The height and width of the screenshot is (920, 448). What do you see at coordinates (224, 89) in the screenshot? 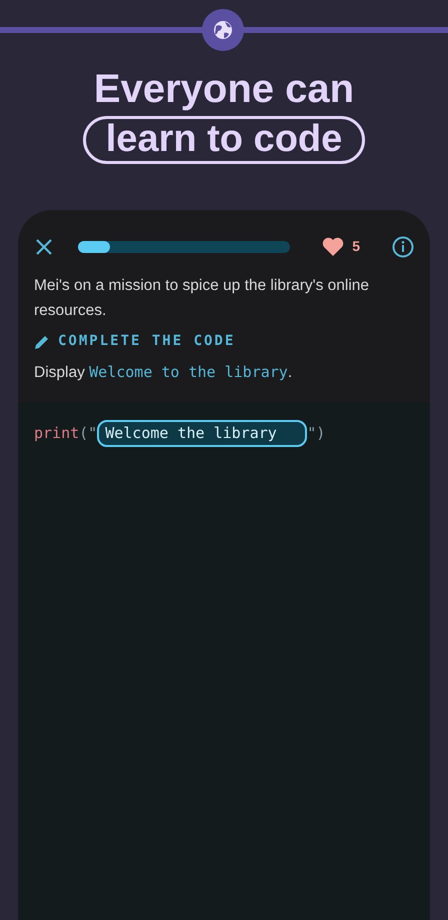
I see `headline: Everyone can` at bounding box center [224, 89].